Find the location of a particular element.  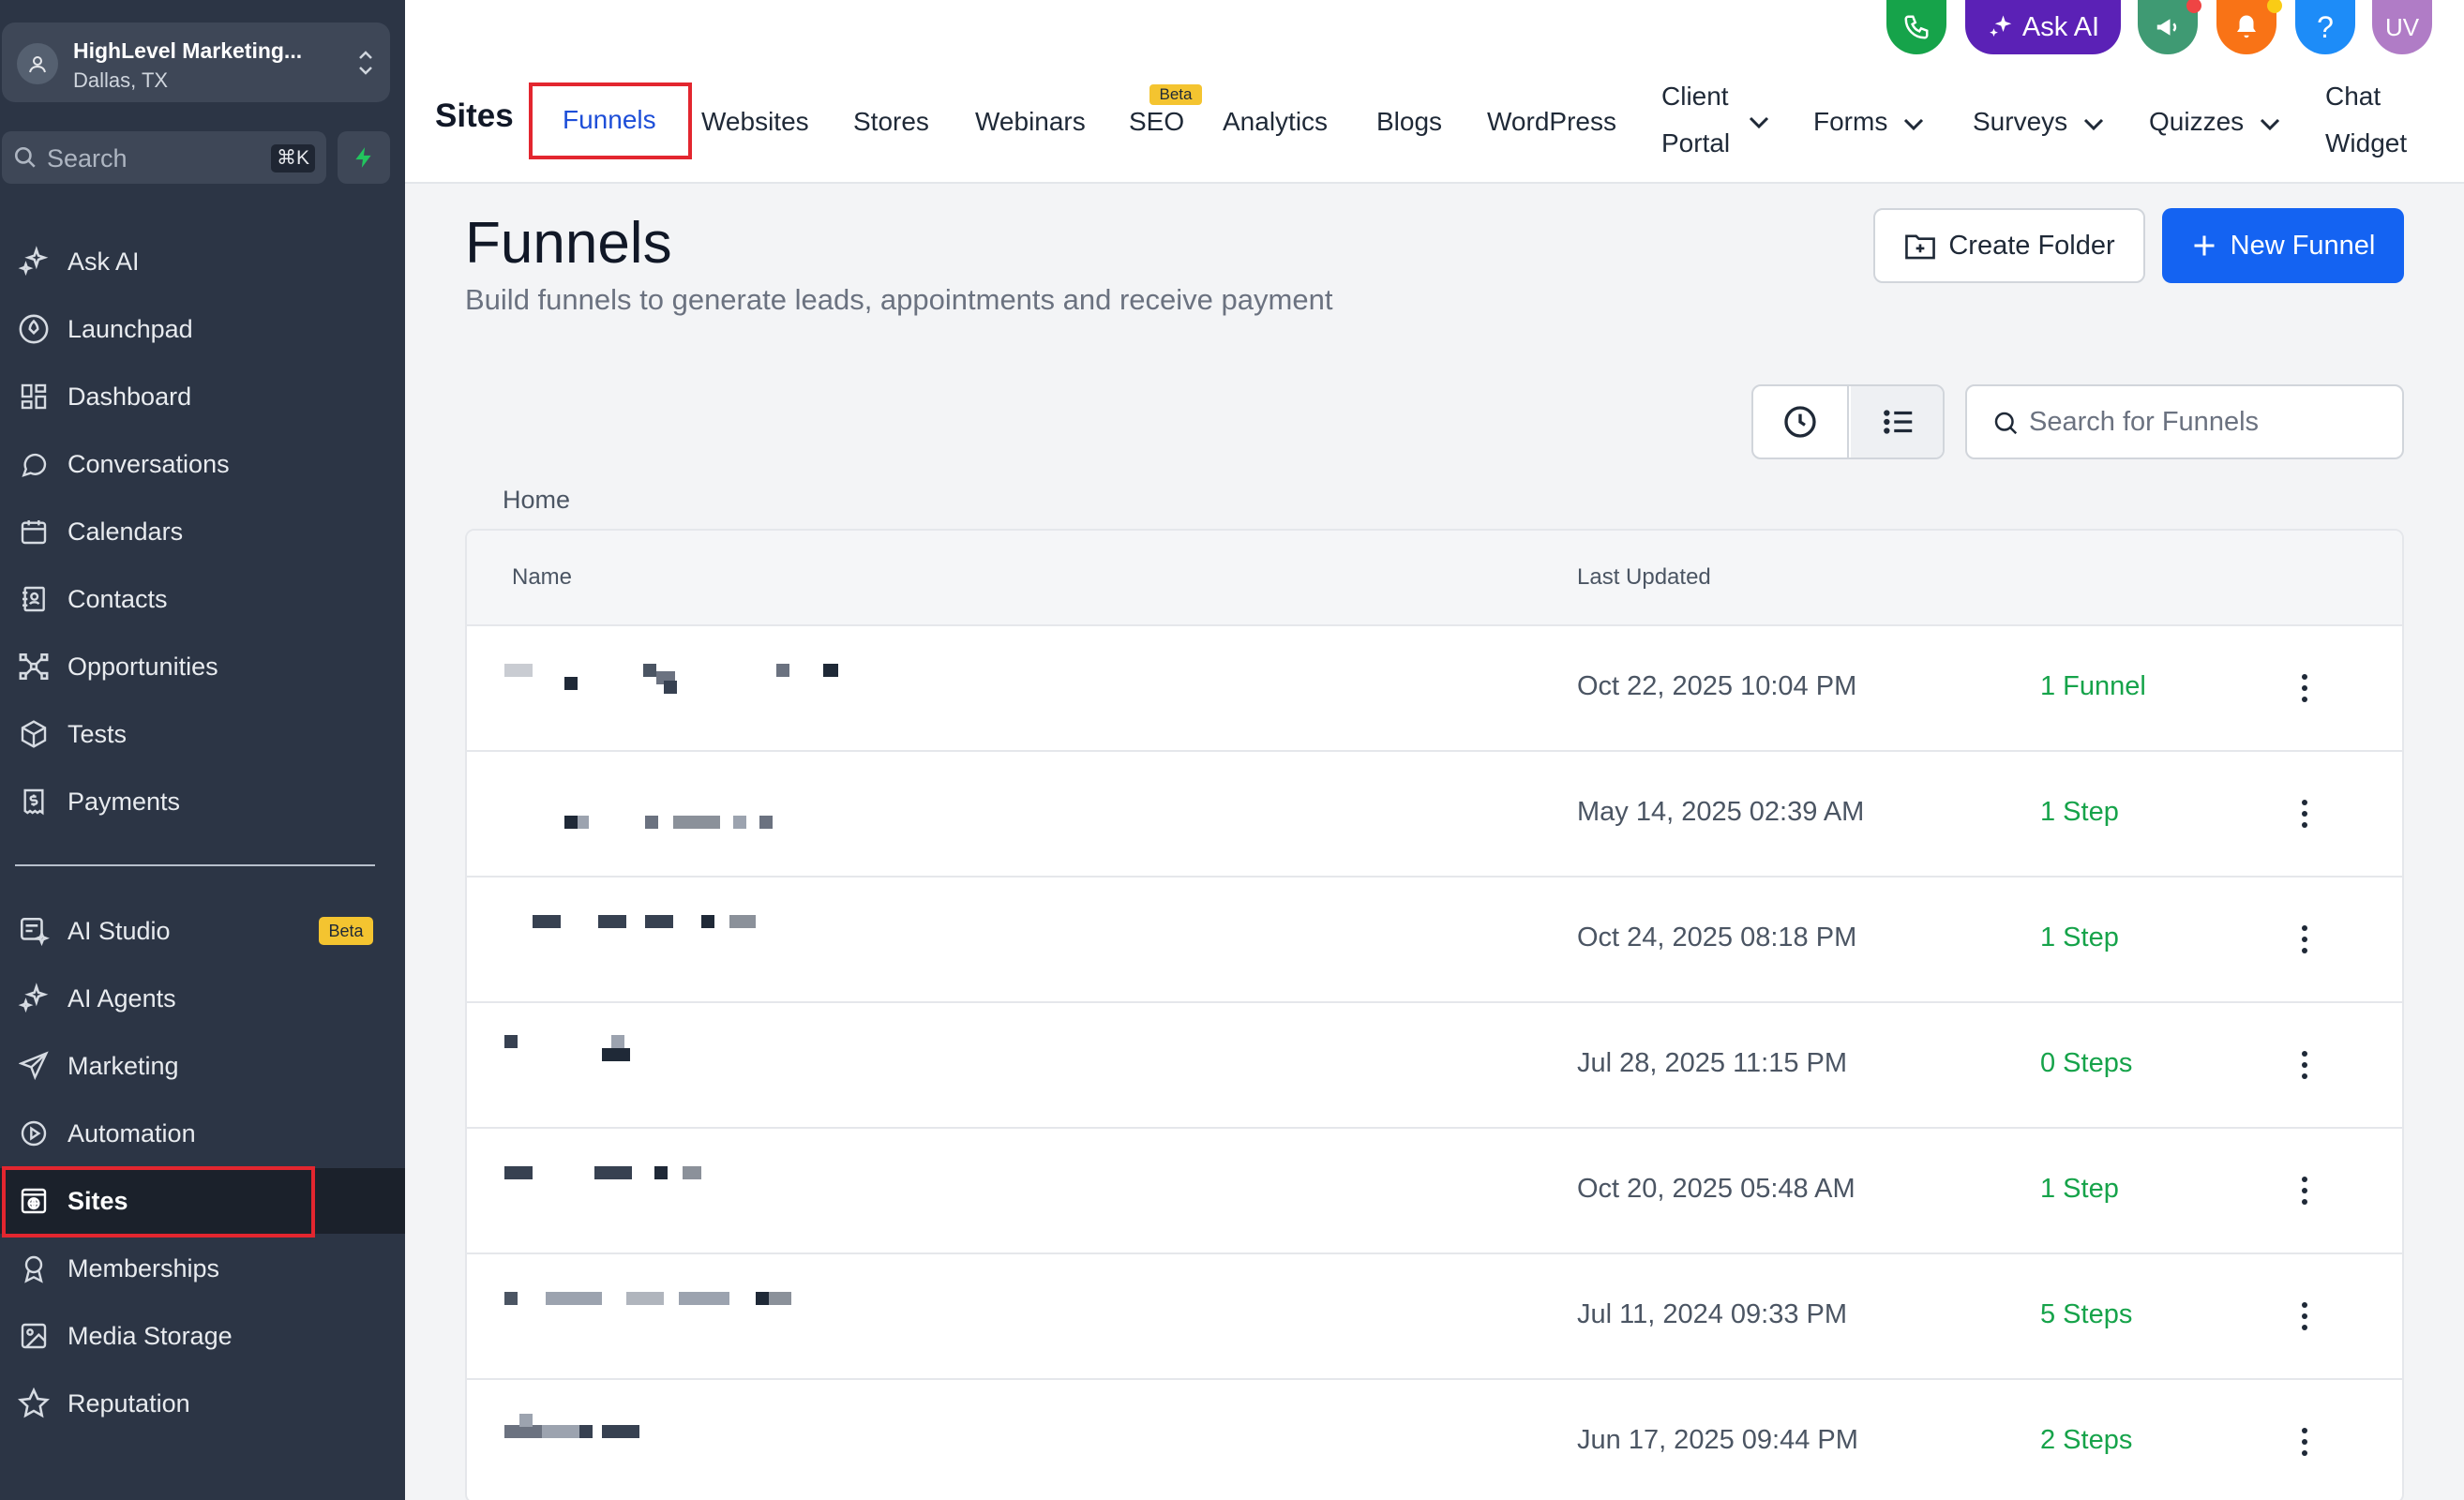

table-row: Oct 24, 2025 08:18 PM 1 Step is located at coordinates (1434, 940).